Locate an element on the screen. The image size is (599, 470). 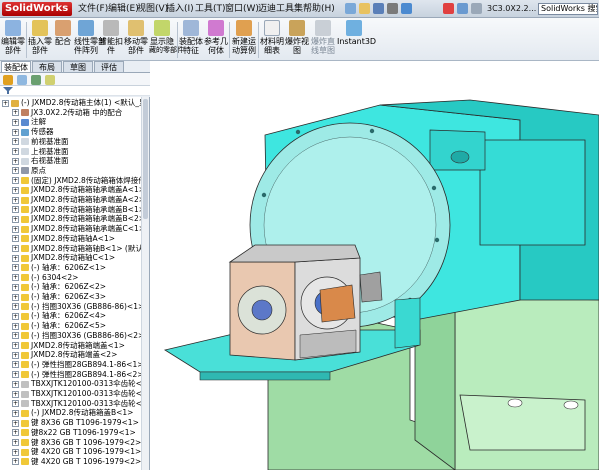
tree-item: + 键8x22 GB T1096-1979<1> is located at coordinates (74, 433).